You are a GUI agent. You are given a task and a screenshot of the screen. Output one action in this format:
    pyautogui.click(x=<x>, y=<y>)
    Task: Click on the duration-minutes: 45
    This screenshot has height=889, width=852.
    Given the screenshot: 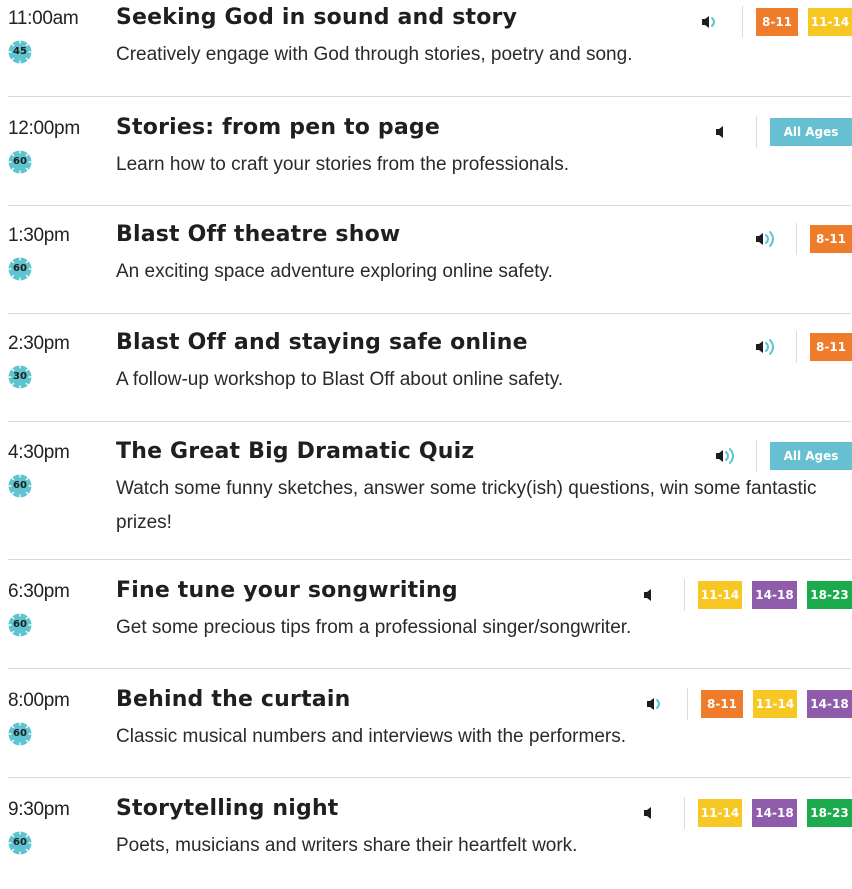 What is the action you would take?
    pyautogui.click(x=20, y=51)
    